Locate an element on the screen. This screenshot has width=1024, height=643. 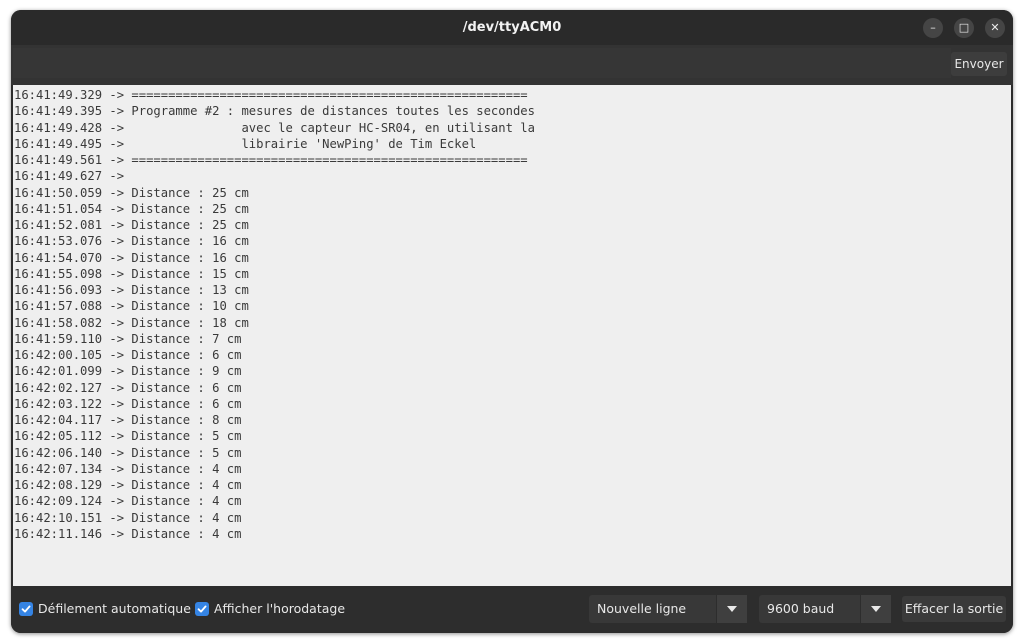
minimize-icon: – is located at coordinates (933, 27).